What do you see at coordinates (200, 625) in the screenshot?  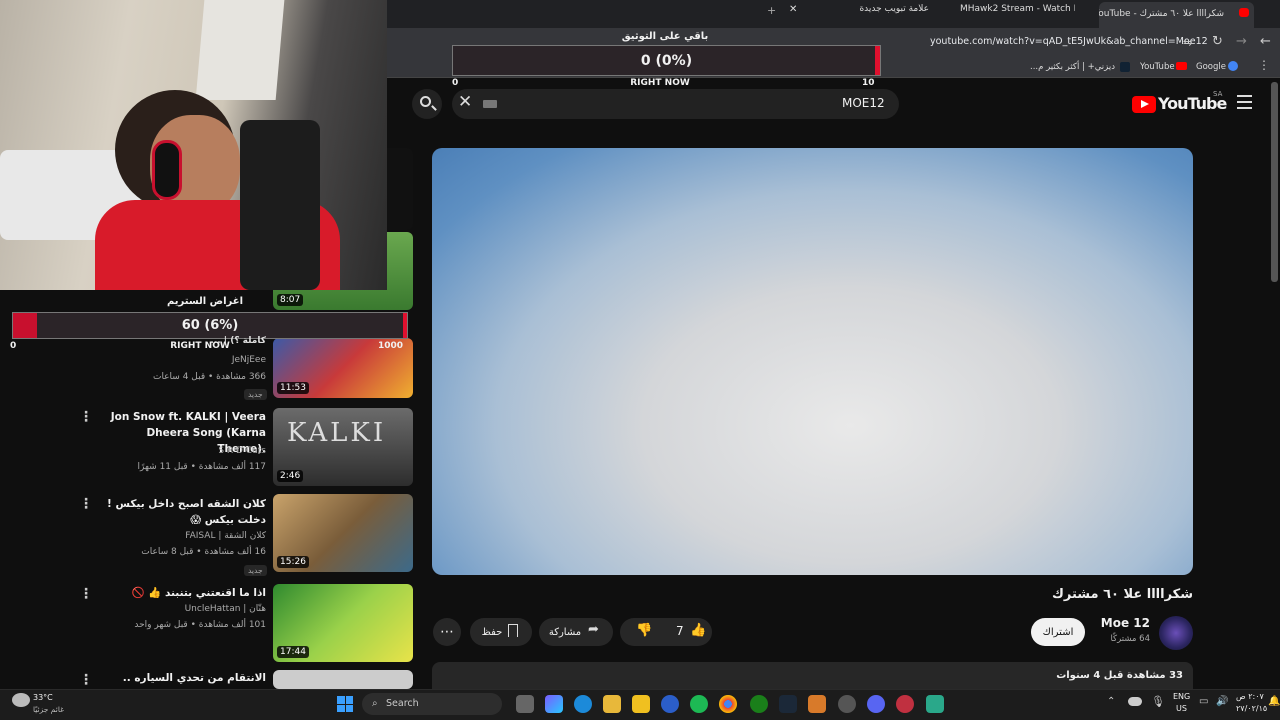 I see `sidebar-meta: 101 ألف مشاهدة • قبل شهر واحد` at bounding box center [200, 625].